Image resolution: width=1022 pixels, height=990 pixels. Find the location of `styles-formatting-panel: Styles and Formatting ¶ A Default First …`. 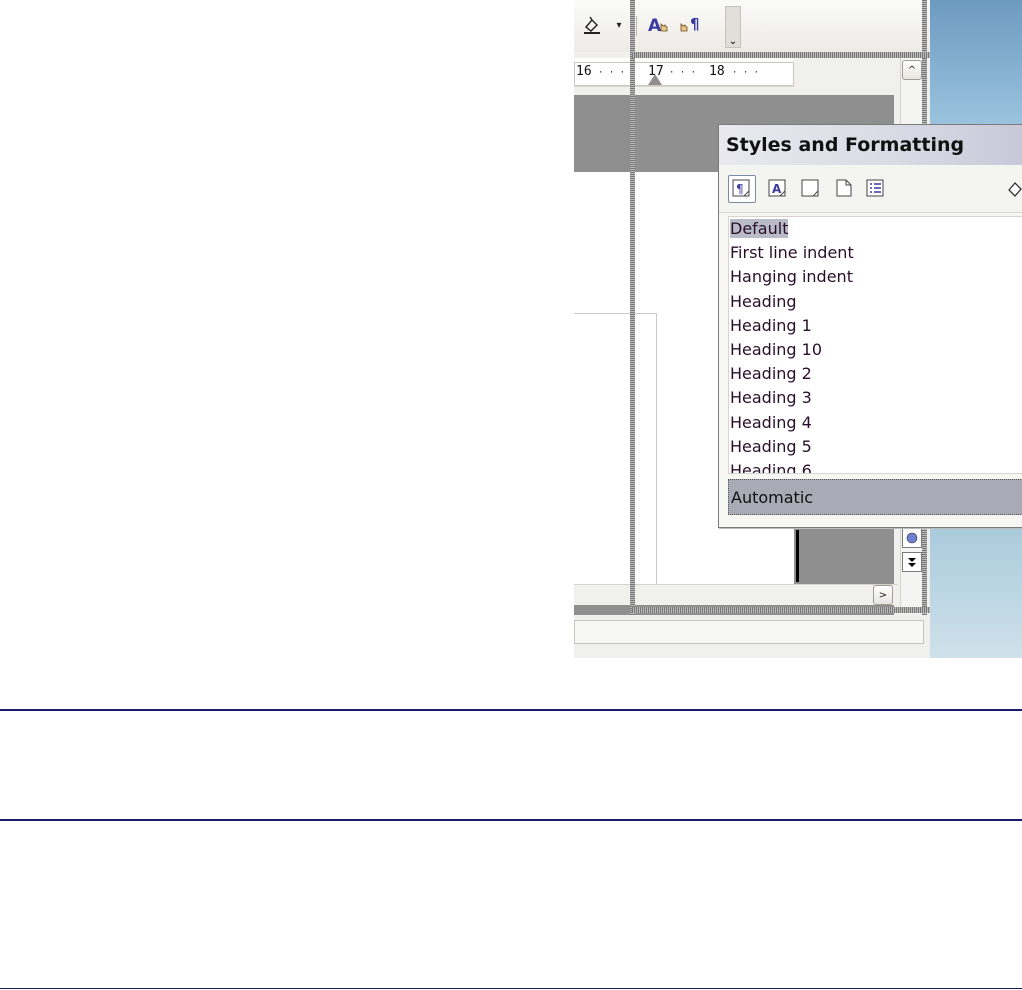

styles-formatting-panel: Styles and Formatting ¶ A Default First … is located at coordinates (870, 326).